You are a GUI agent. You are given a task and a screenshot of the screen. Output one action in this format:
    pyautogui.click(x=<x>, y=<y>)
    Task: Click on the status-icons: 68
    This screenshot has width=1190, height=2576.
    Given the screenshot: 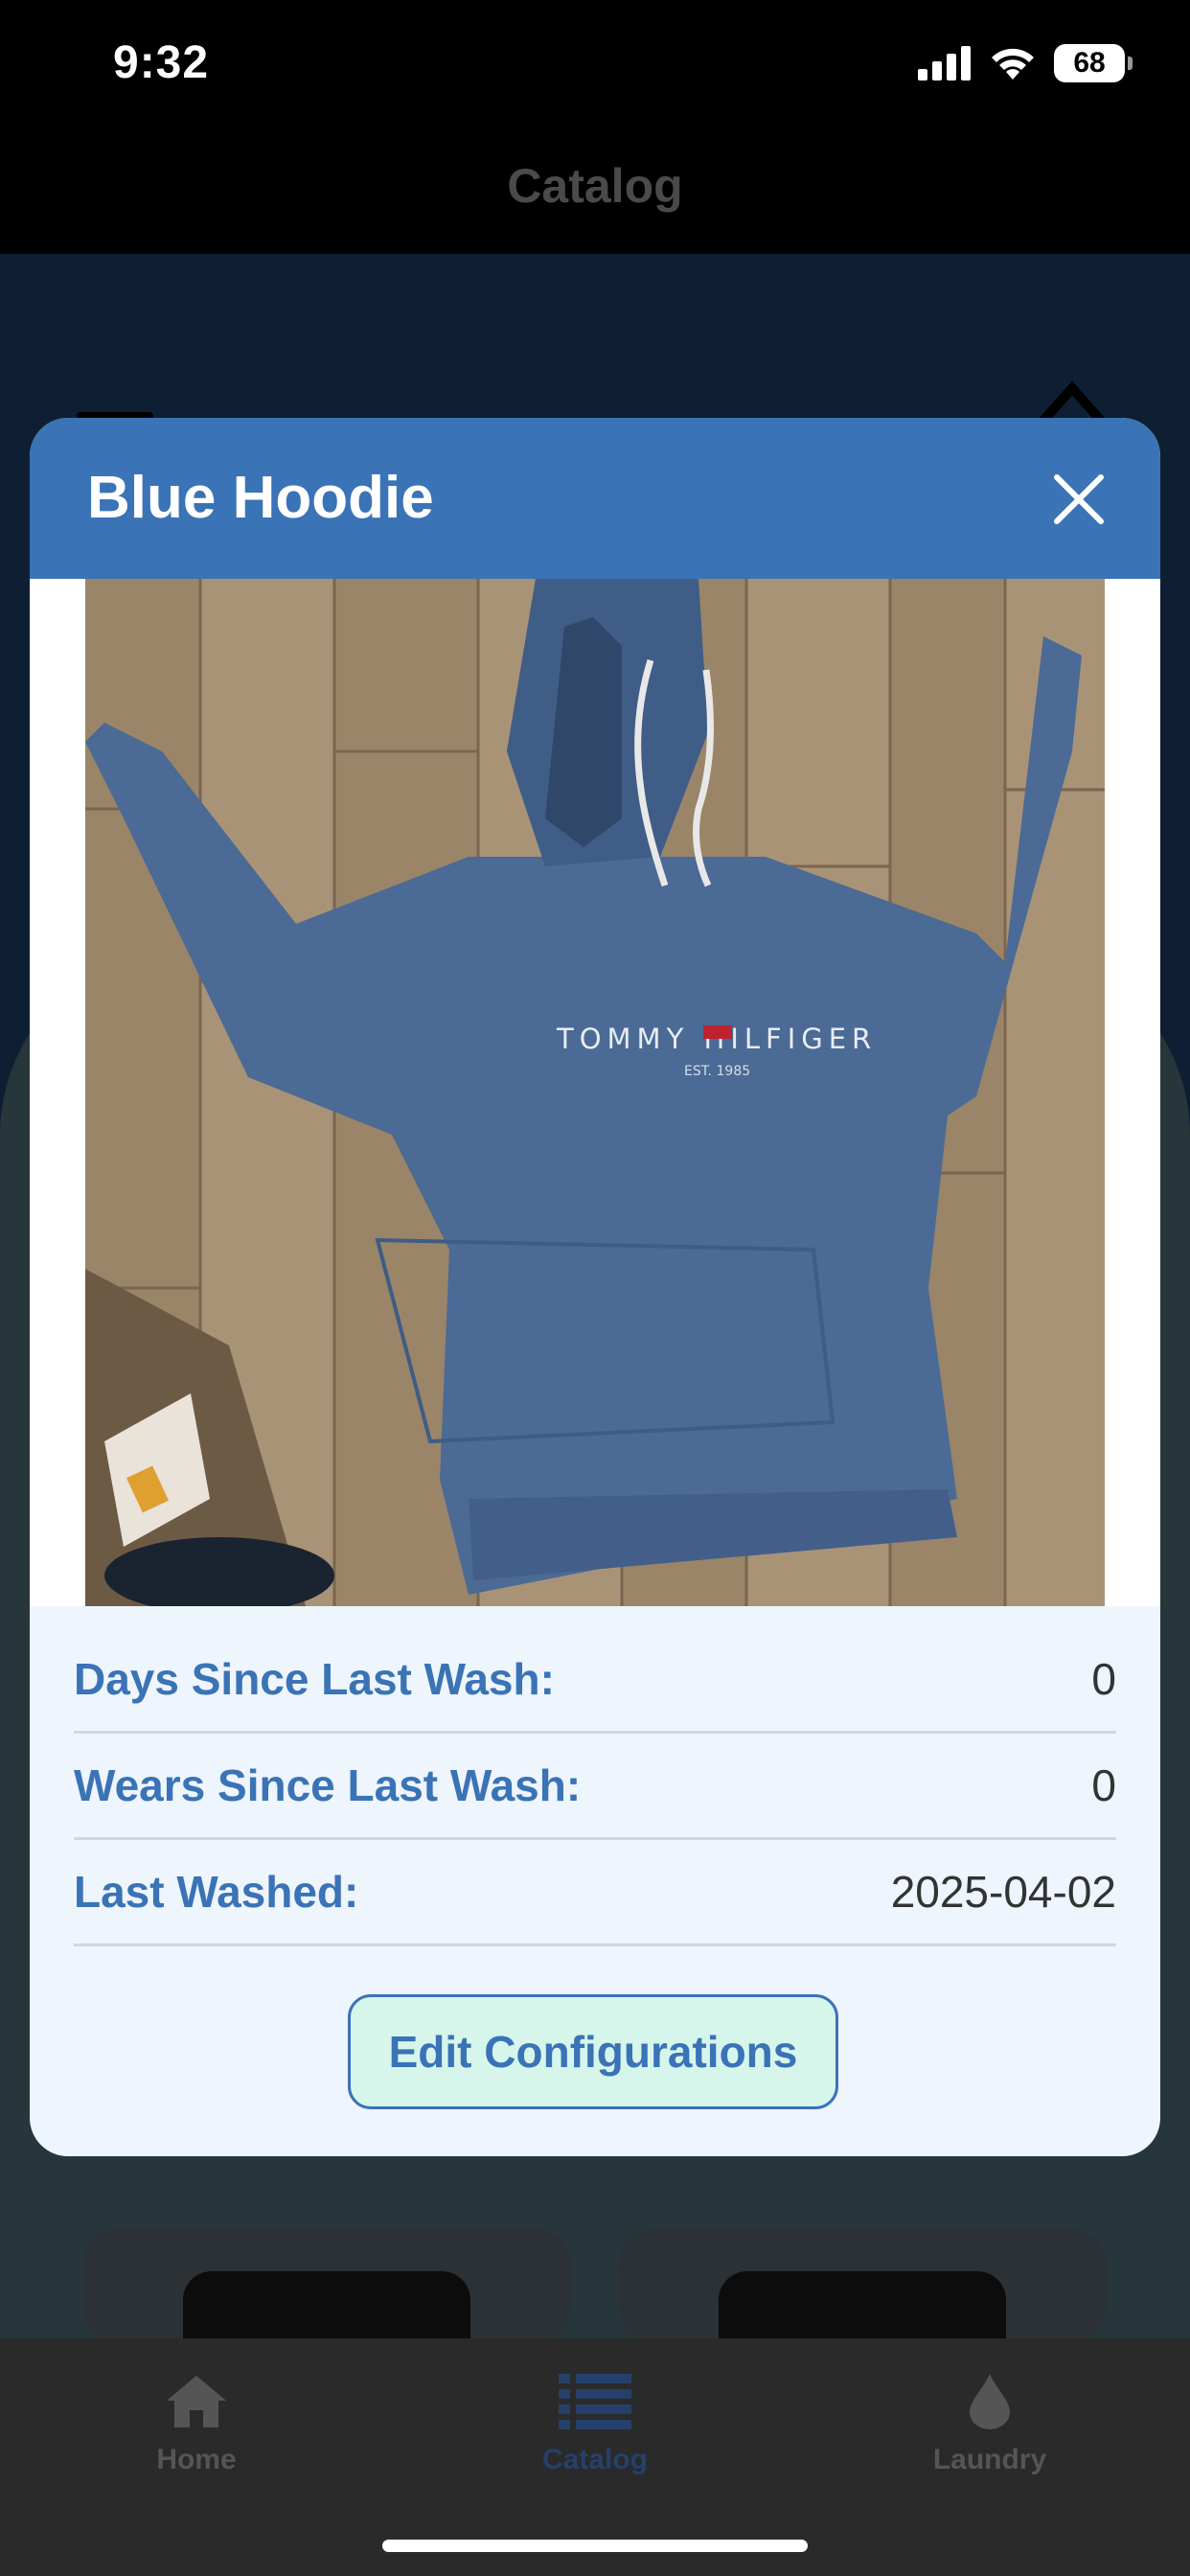 What is the action you would take?
    pyautogui.click(x=1026, y=63)
    